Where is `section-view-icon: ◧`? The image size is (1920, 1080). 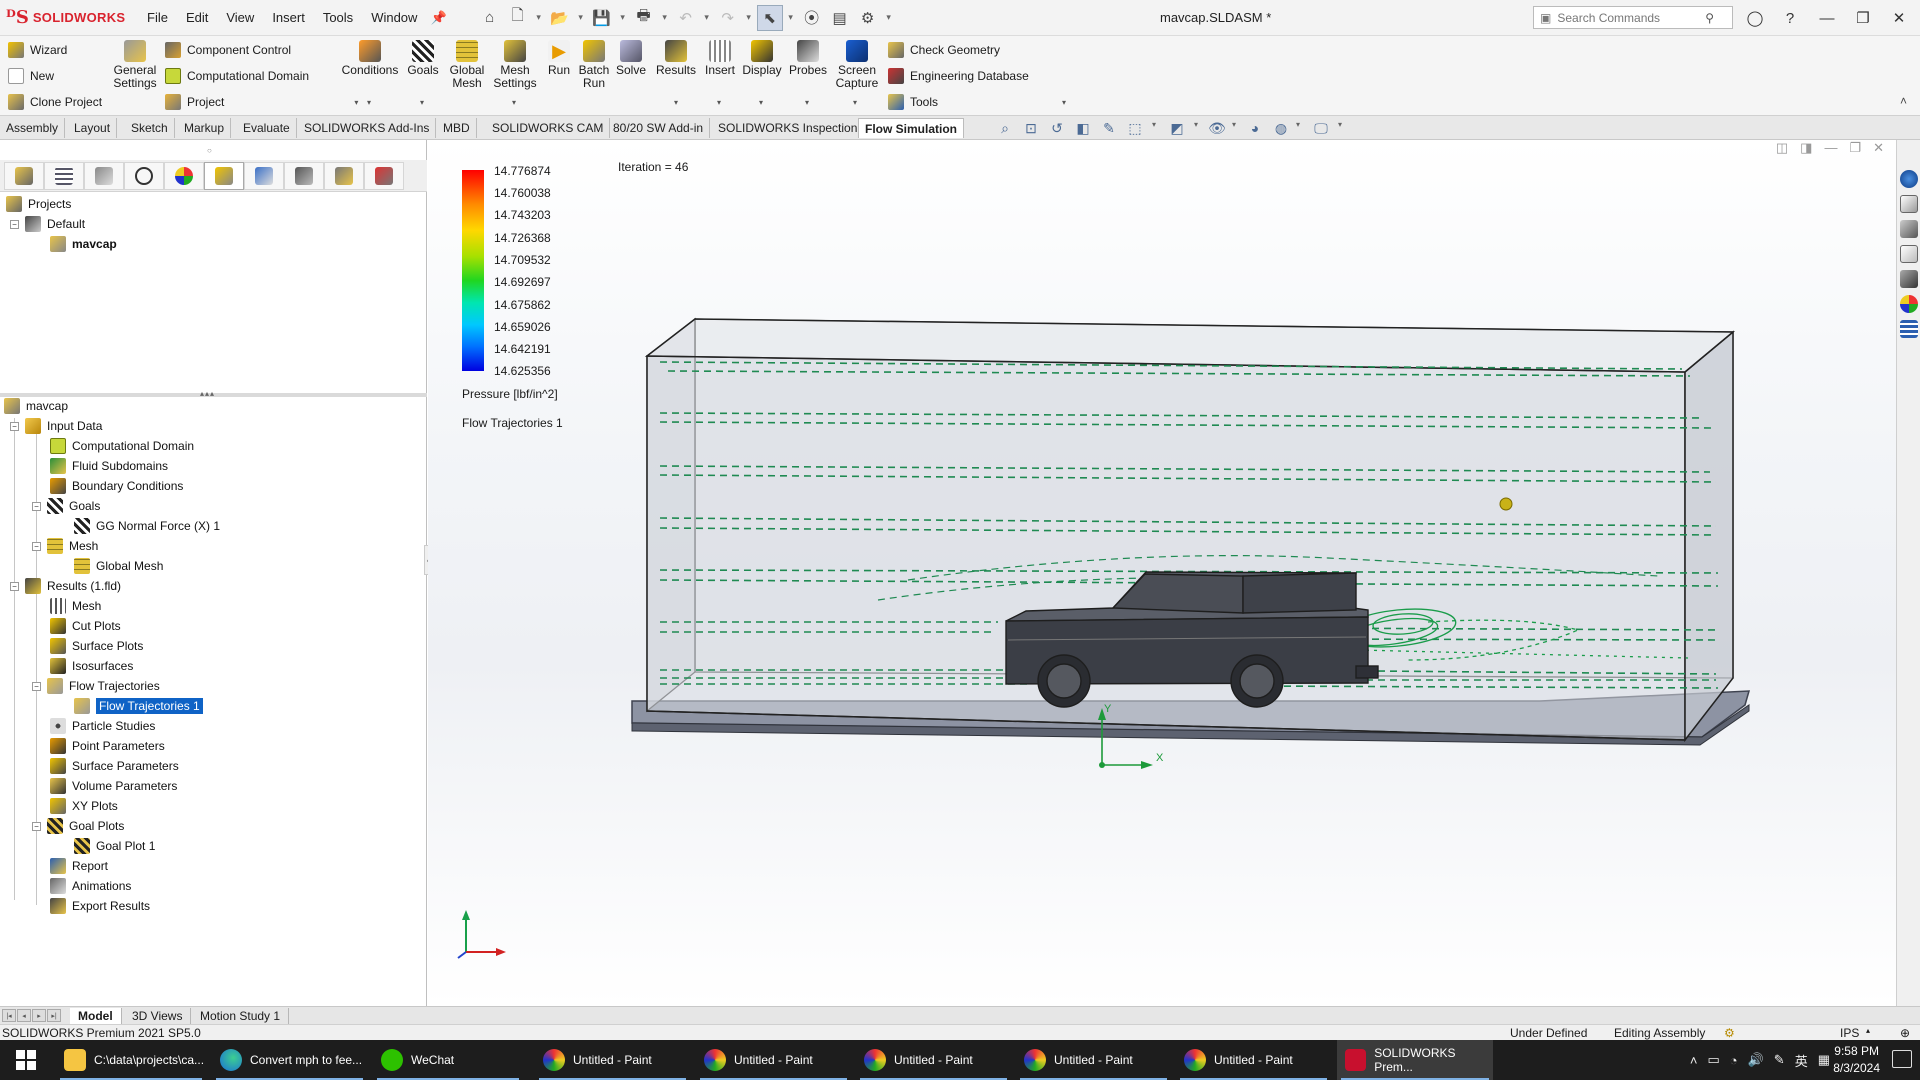 section-view-icon: ◧ is located at coordinates (1083, 128).